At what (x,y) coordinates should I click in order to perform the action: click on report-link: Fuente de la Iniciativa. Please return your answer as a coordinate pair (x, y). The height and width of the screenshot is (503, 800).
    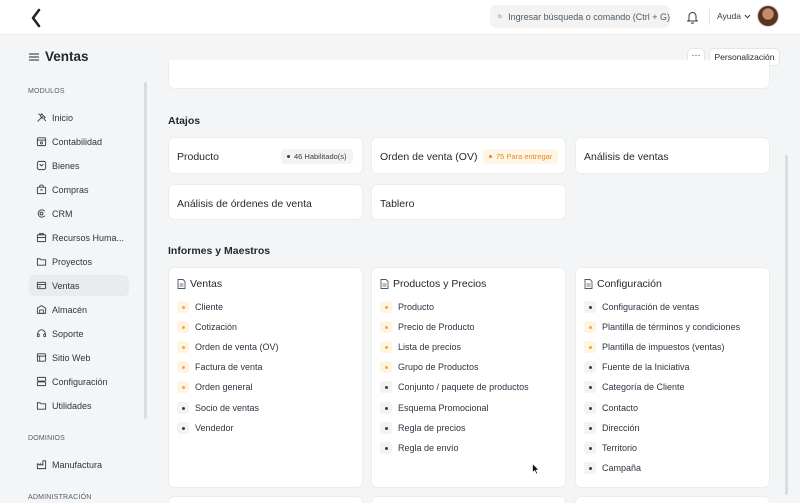
    Looking at the image, I should click on (637, 367).